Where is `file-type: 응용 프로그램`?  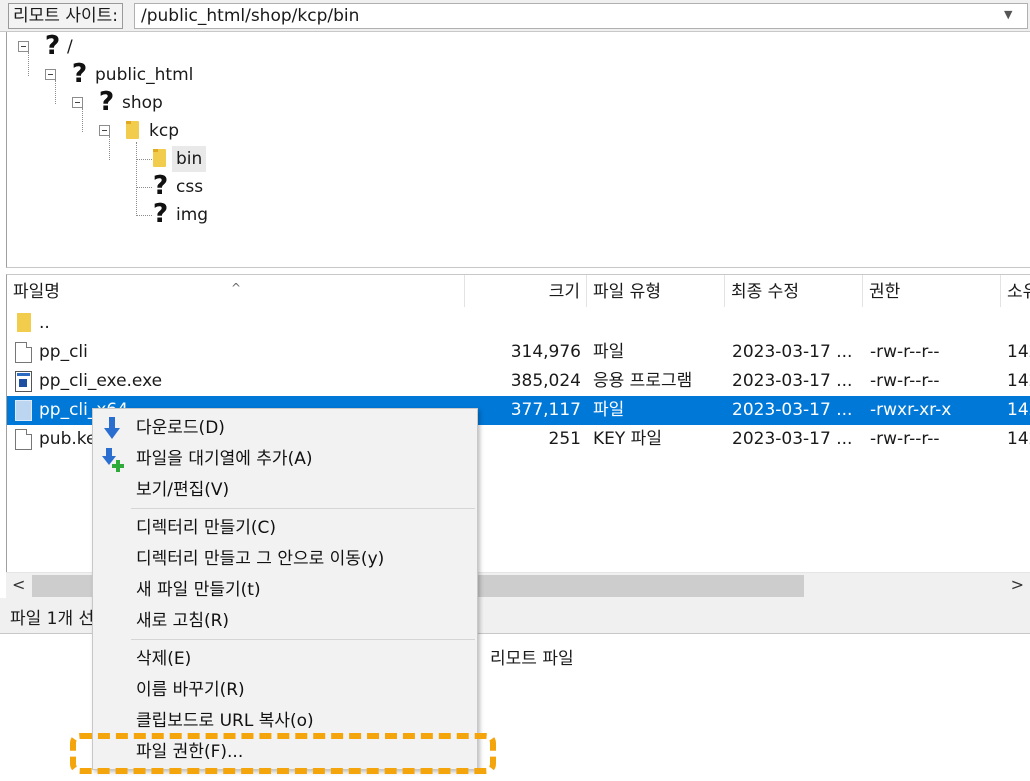
file-type: 응용 프로그램 is located at coordinates (643, 381).